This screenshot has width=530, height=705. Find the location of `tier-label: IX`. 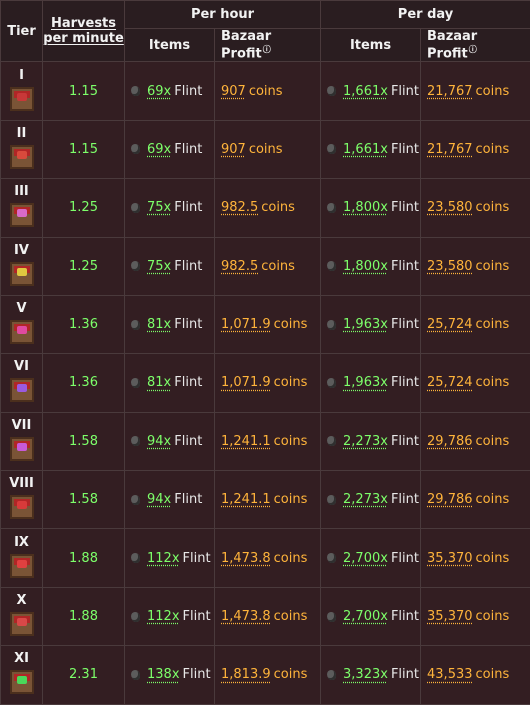

tier-label: IX is located at coordinates (21, 542).